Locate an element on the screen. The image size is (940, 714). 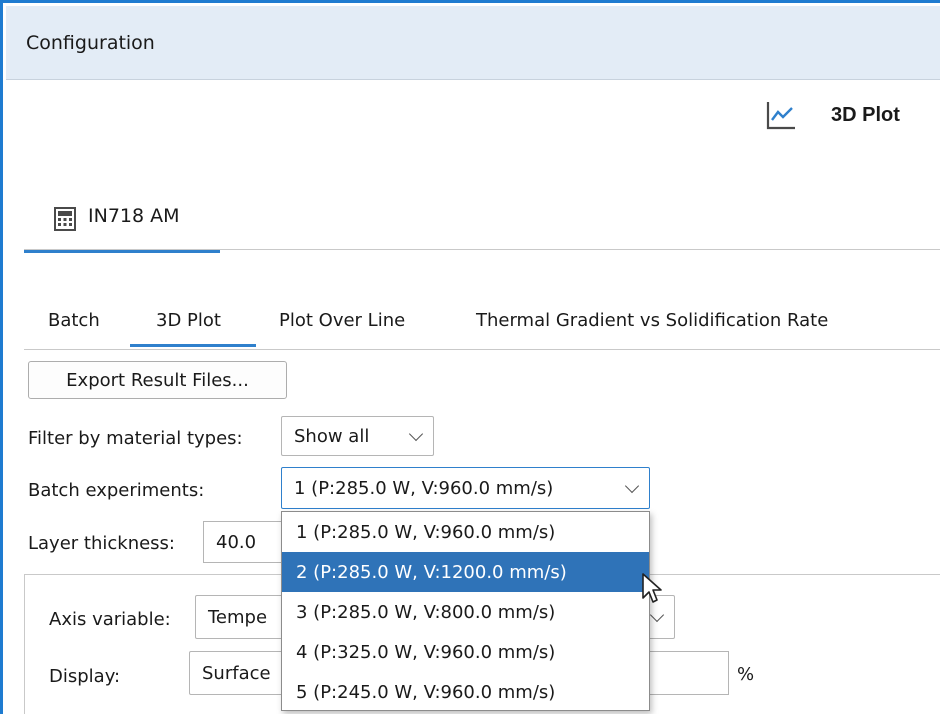
tab-3d-plot: 3D Plot is located at coordinates (188, 320).